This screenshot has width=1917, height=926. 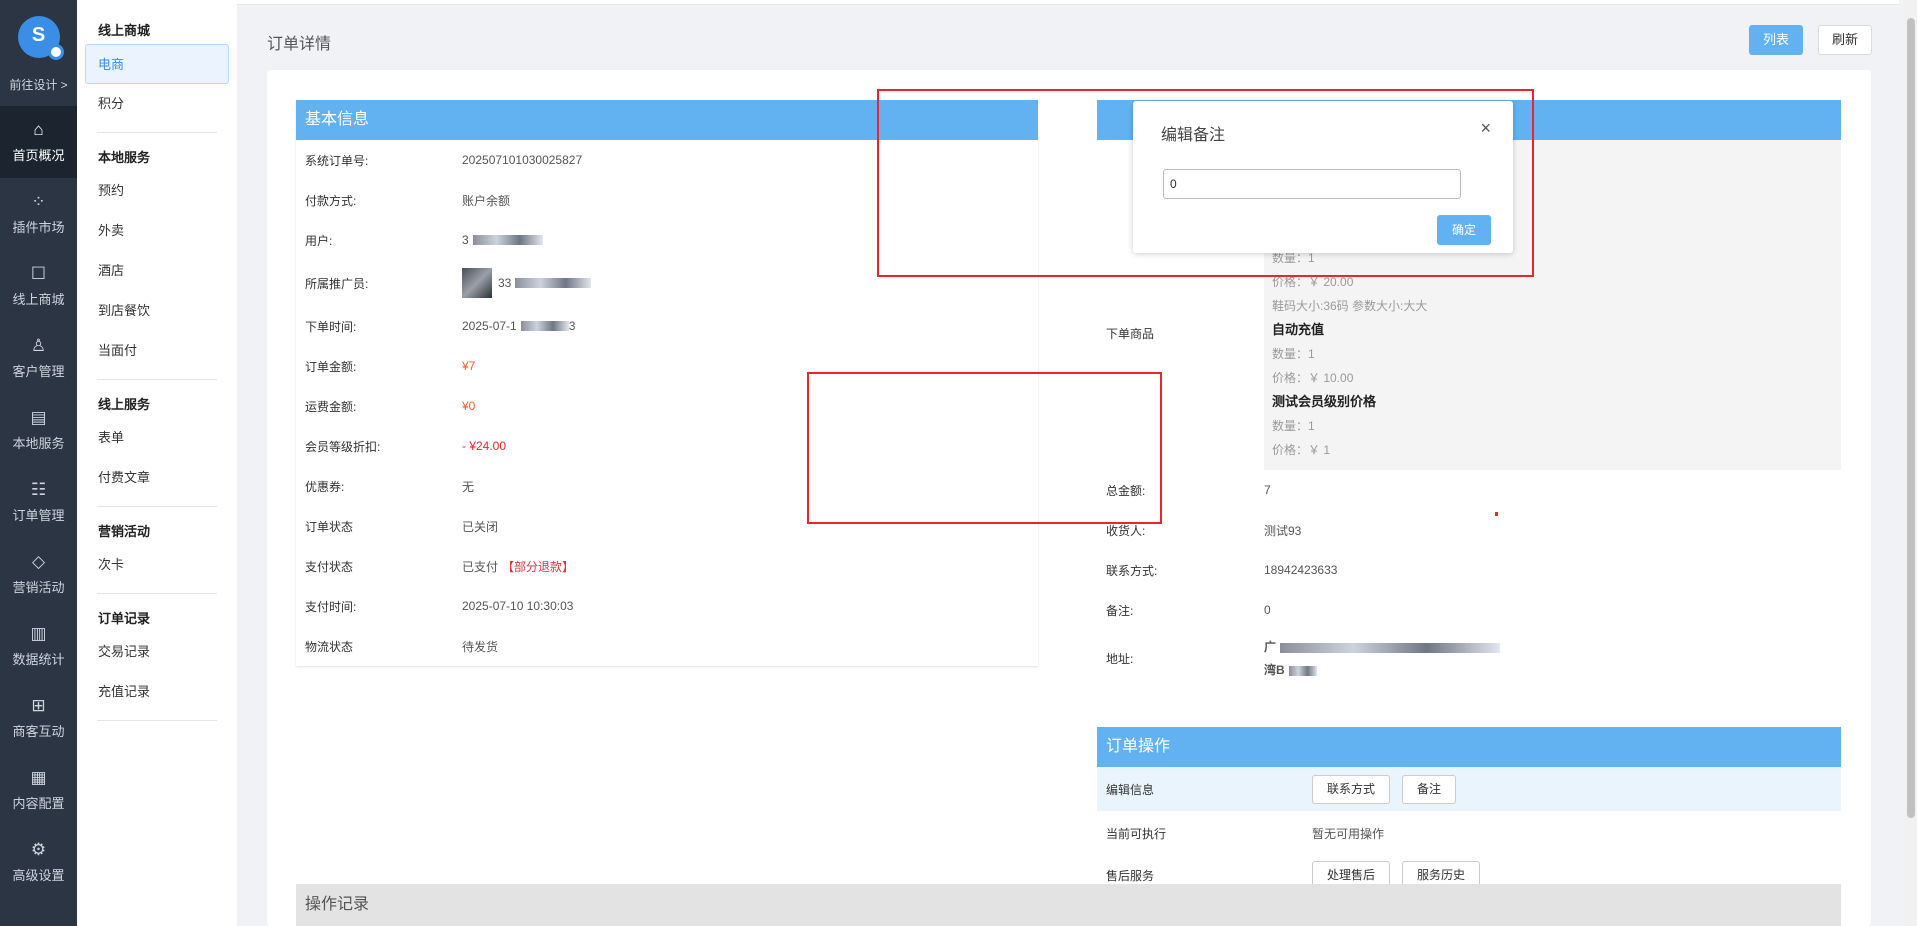 What do you see at coordinates (38, 705) in the screenshot?
I see `scan-icon: ⊞` at bounding box center [38, 705].